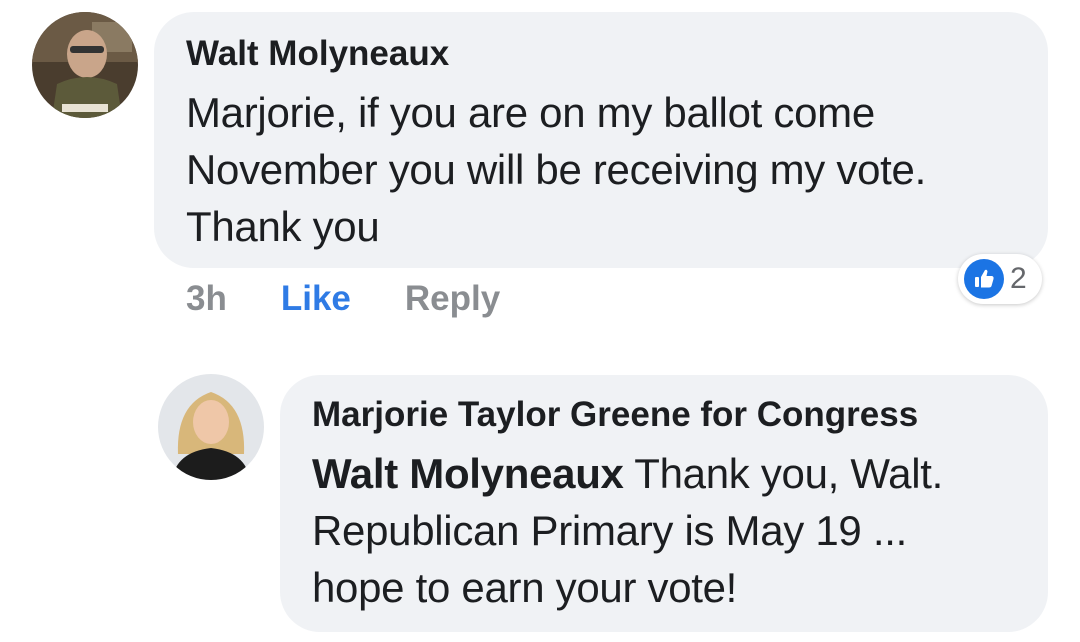 This screenshot has width=1080, height=642. I want to click on comment-actions: 3h Like Reply, so click(343, 299).